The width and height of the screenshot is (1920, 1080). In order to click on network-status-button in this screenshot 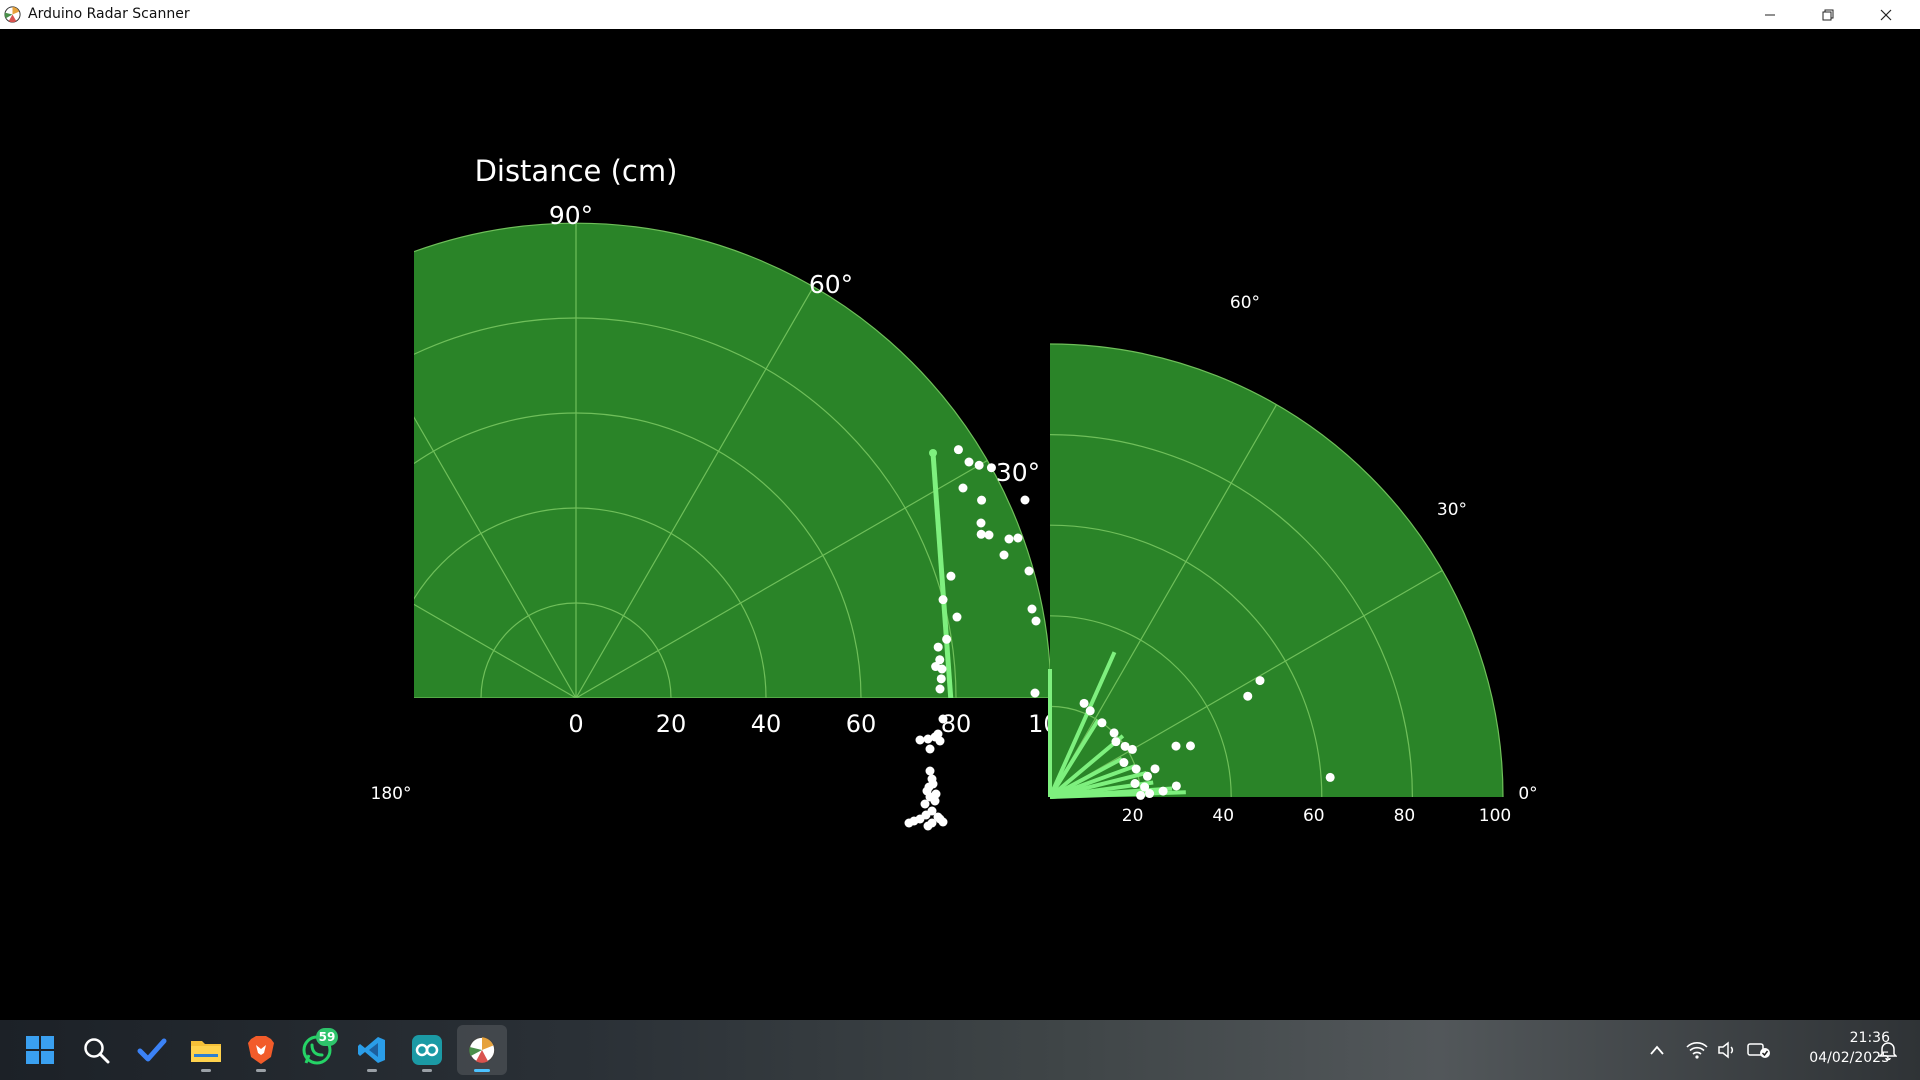, I will do `click(1759, 1050)`.